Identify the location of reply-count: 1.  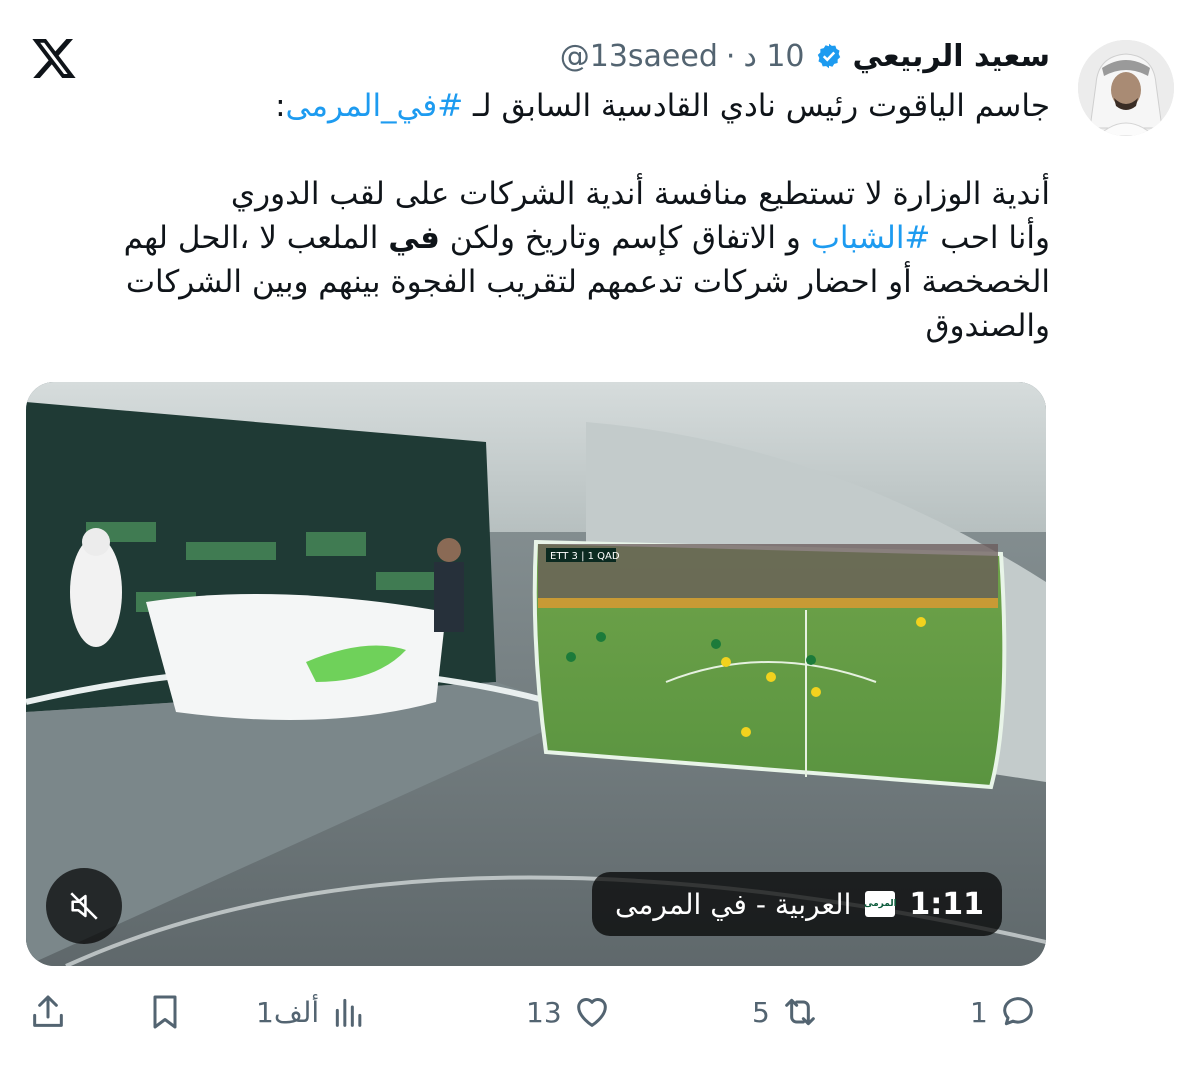
(979, 1012).